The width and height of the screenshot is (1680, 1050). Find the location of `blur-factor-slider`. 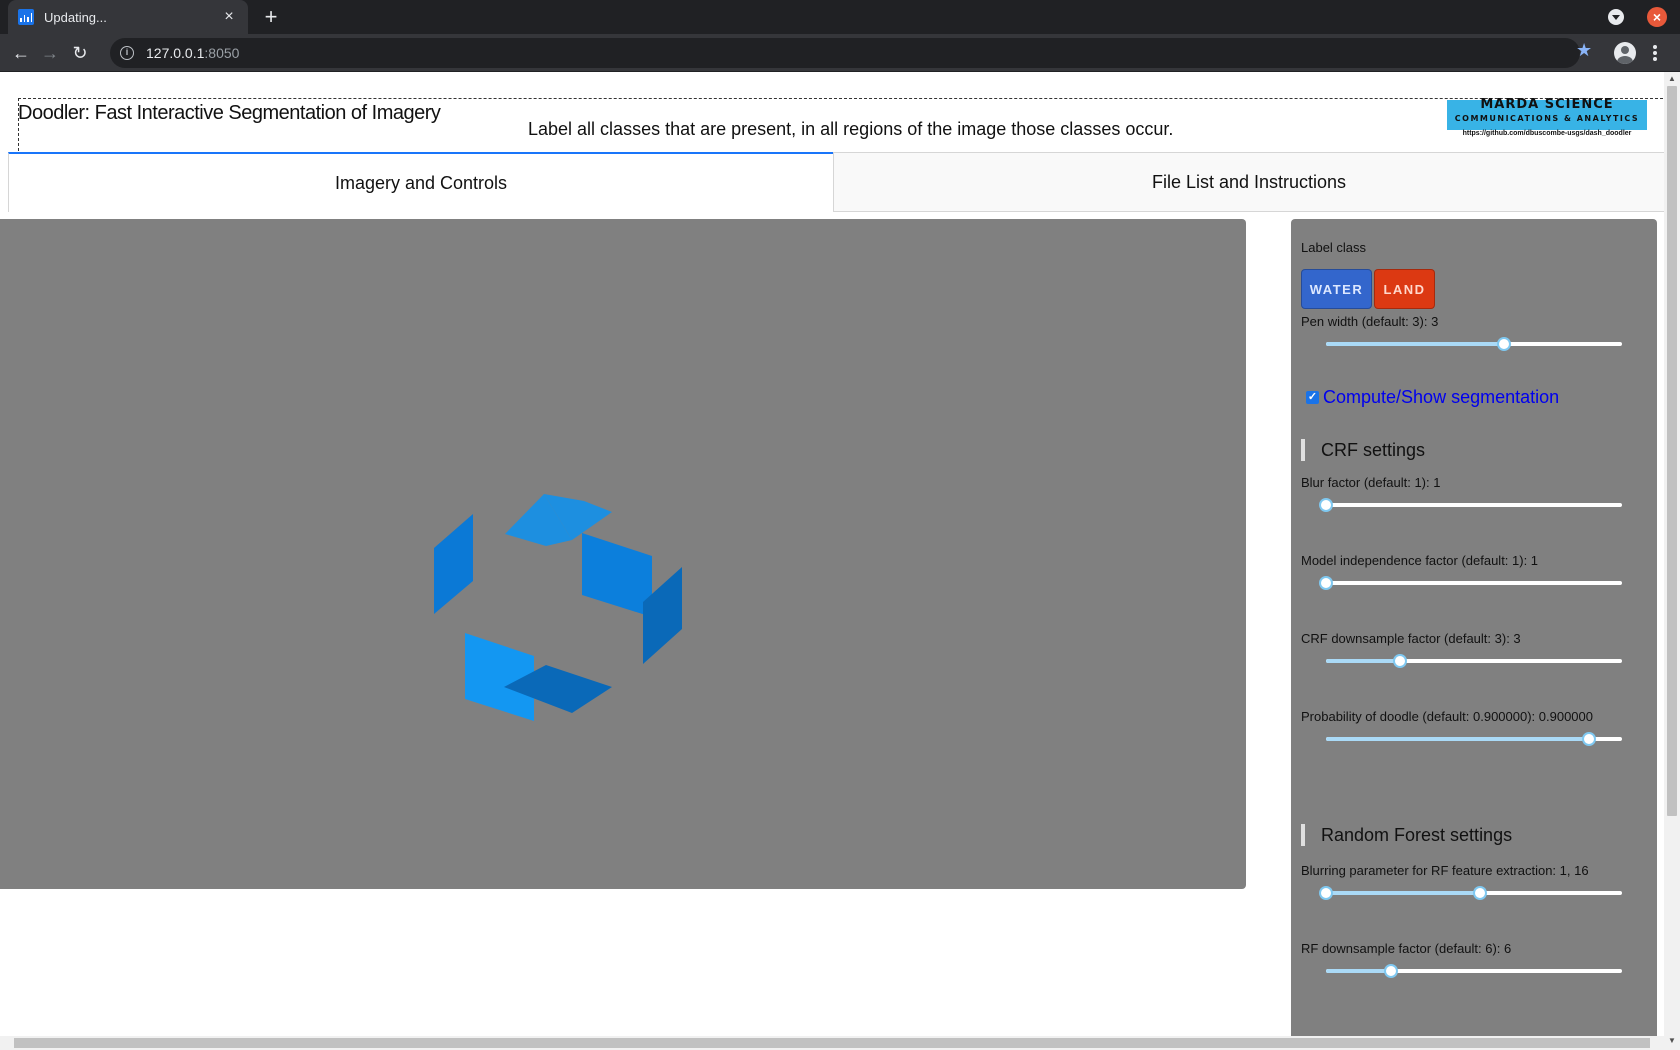

blur-factor-slider is located at coordinates (1470, 505).